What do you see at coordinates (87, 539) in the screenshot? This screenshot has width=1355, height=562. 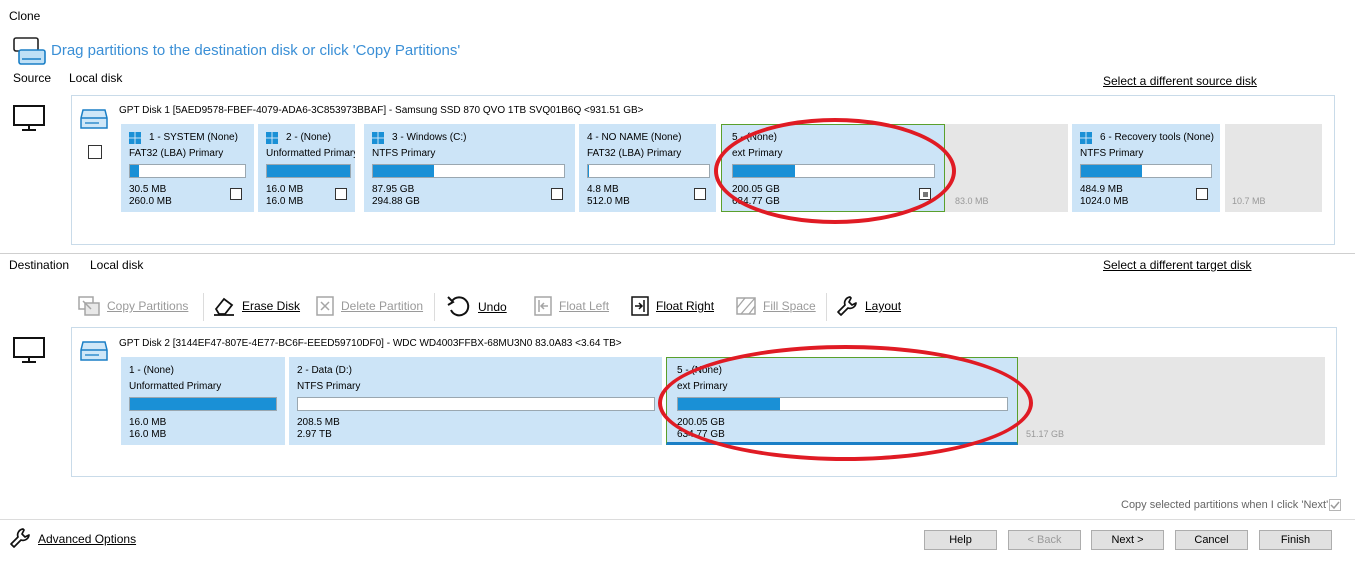 I see `advanced-options-link: Advanced Options` at bounding box center [87, 539].